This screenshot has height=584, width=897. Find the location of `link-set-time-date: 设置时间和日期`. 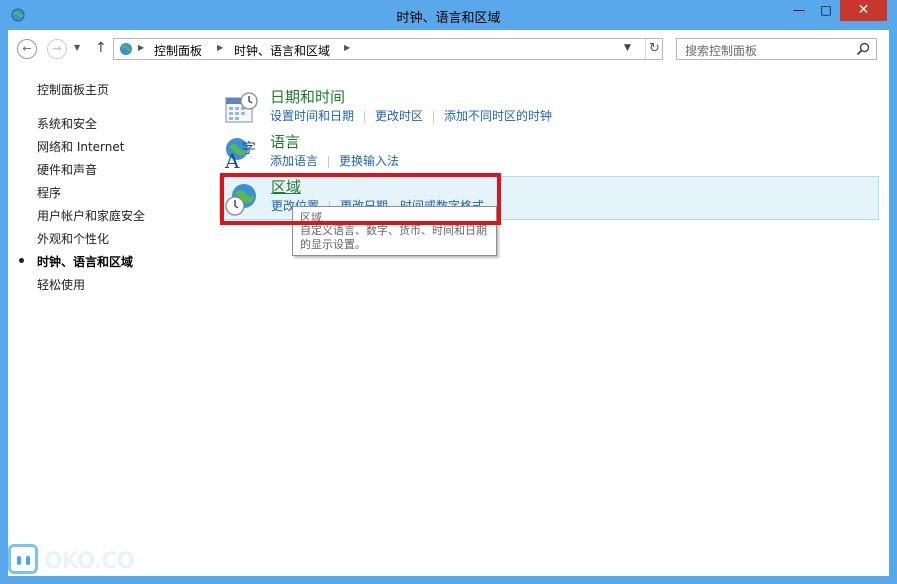

link-set-time-date: 设置时间和日期 is located at coordinates (312, 116).